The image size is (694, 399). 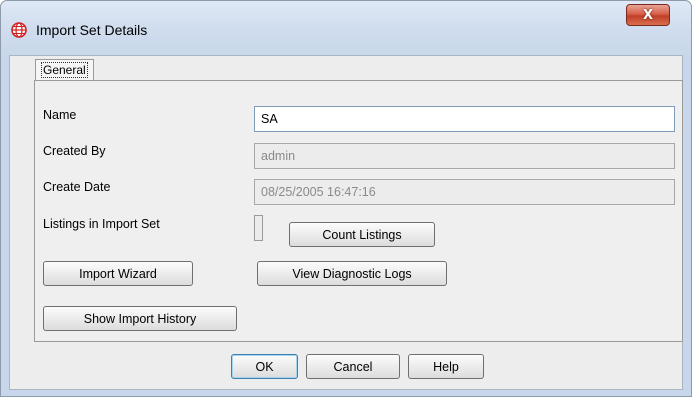 I want to click on import-wizard-button: Import Wizard, so click(x=118, y=273).